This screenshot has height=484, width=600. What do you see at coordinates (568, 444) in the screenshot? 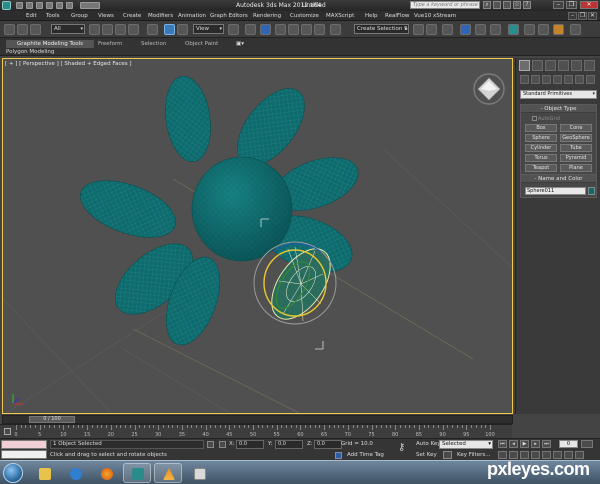
I see `current-frame-field: 0` at bounding box center [568, 444].